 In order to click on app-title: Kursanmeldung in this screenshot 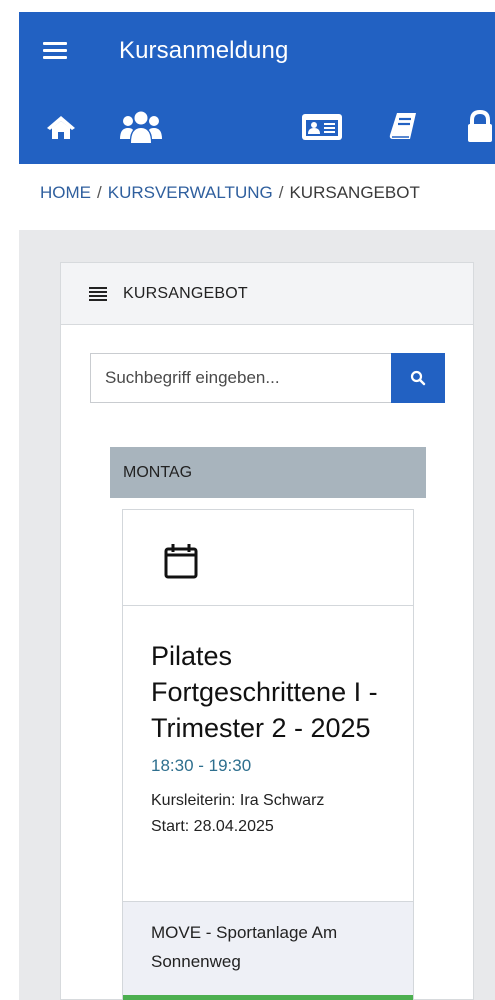, I will do `click(204, 50)`.